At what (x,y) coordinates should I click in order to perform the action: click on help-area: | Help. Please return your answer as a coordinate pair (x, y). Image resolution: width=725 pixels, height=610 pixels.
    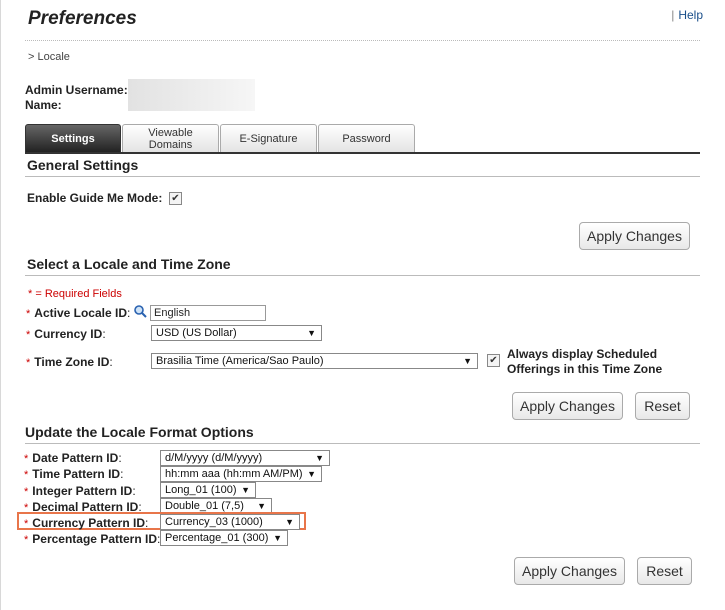
    Looking at the image, I should click on (687, 15).